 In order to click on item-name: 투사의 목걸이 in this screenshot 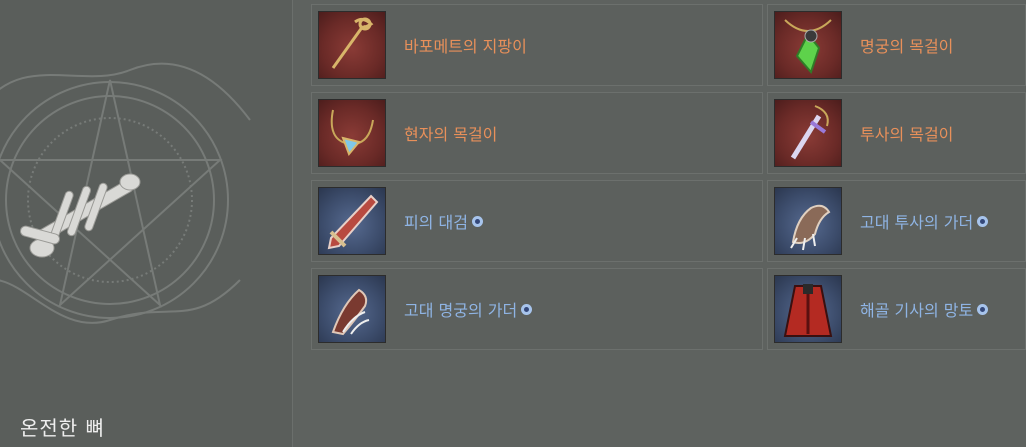, I will do `click(906, 133)`.